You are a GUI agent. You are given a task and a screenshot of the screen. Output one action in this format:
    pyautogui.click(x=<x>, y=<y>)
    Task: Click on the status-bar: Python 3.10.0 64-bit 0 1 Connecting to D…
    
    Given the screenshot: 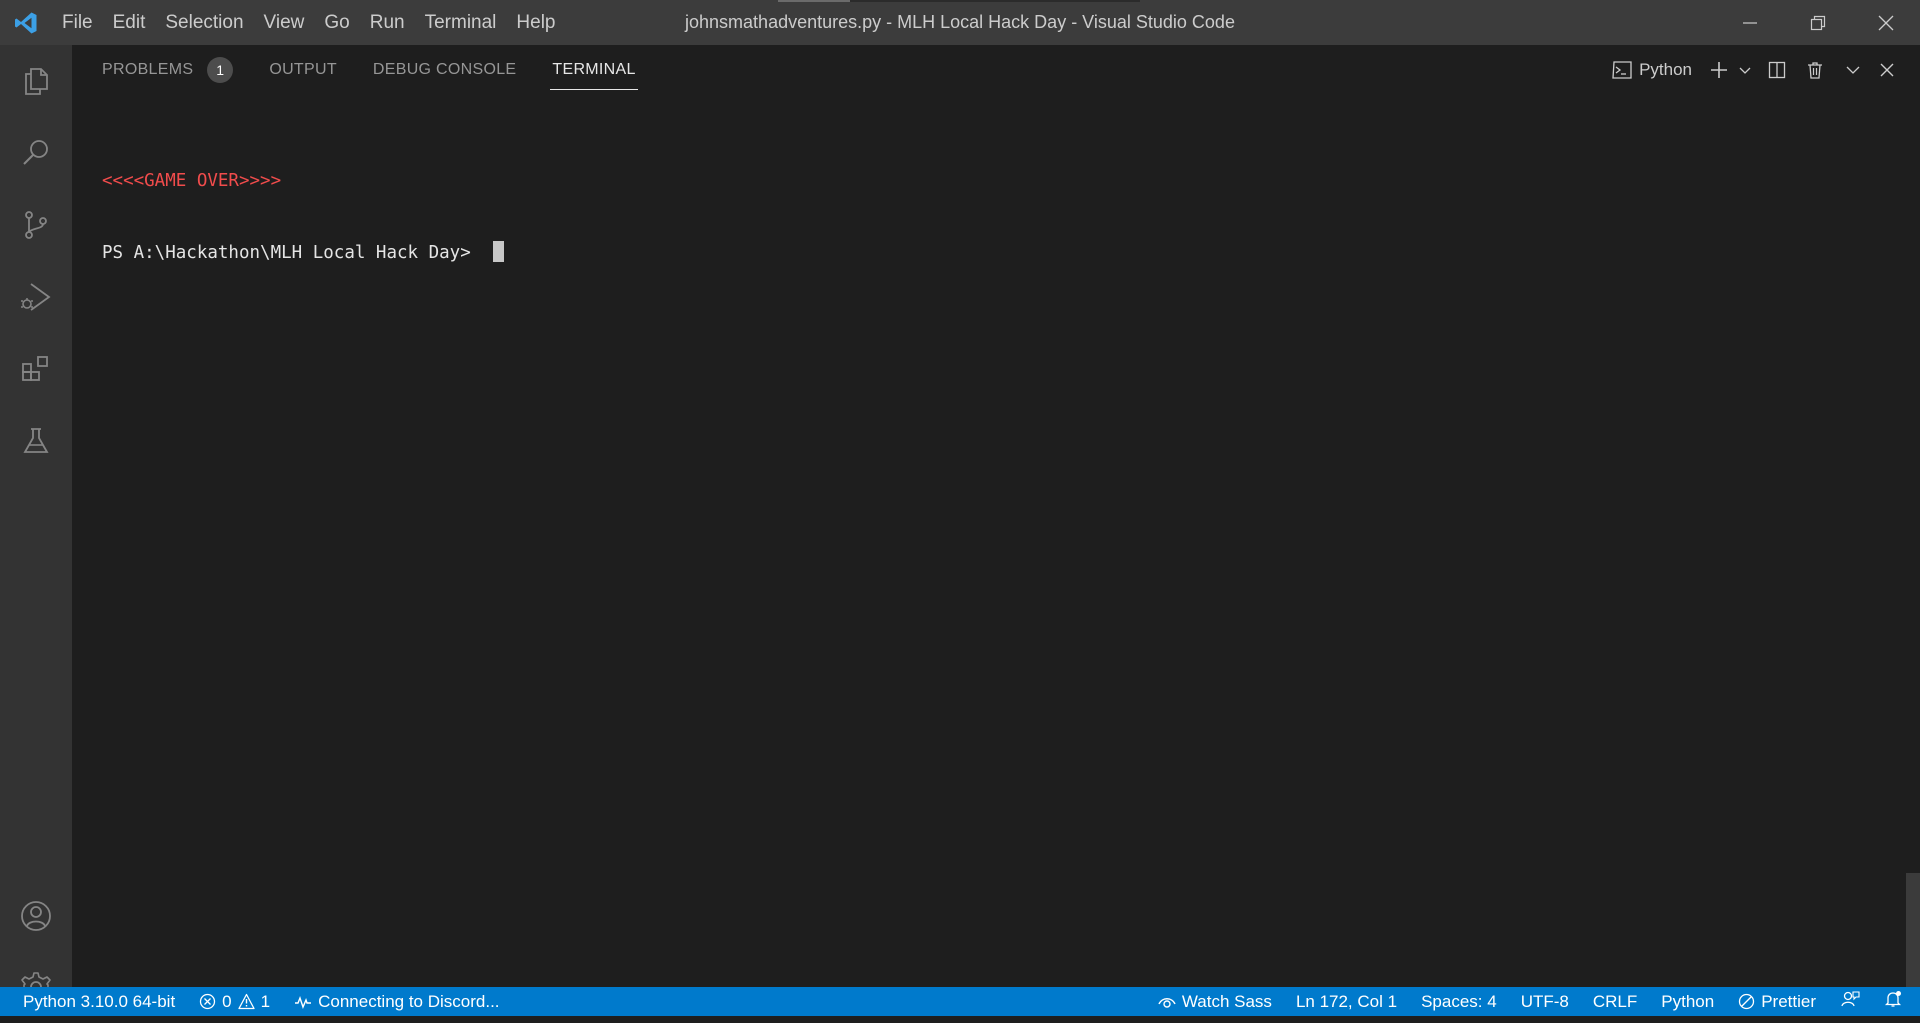 What is the action you would take?
    pyautogui.click(x=960, y=1001)
    